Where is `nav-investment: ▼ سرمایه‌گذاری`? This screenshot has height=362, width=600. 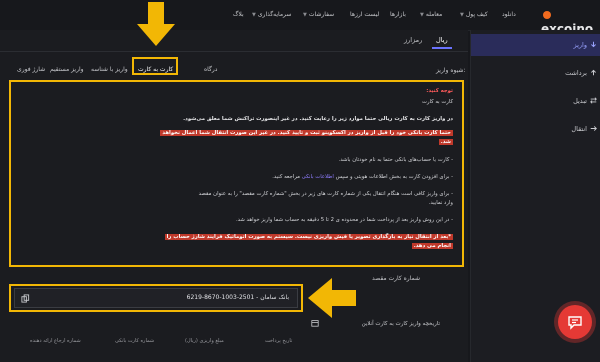
nav-investment: ▼ سرمایه‌گذاری is located at coordinates (271, 15).